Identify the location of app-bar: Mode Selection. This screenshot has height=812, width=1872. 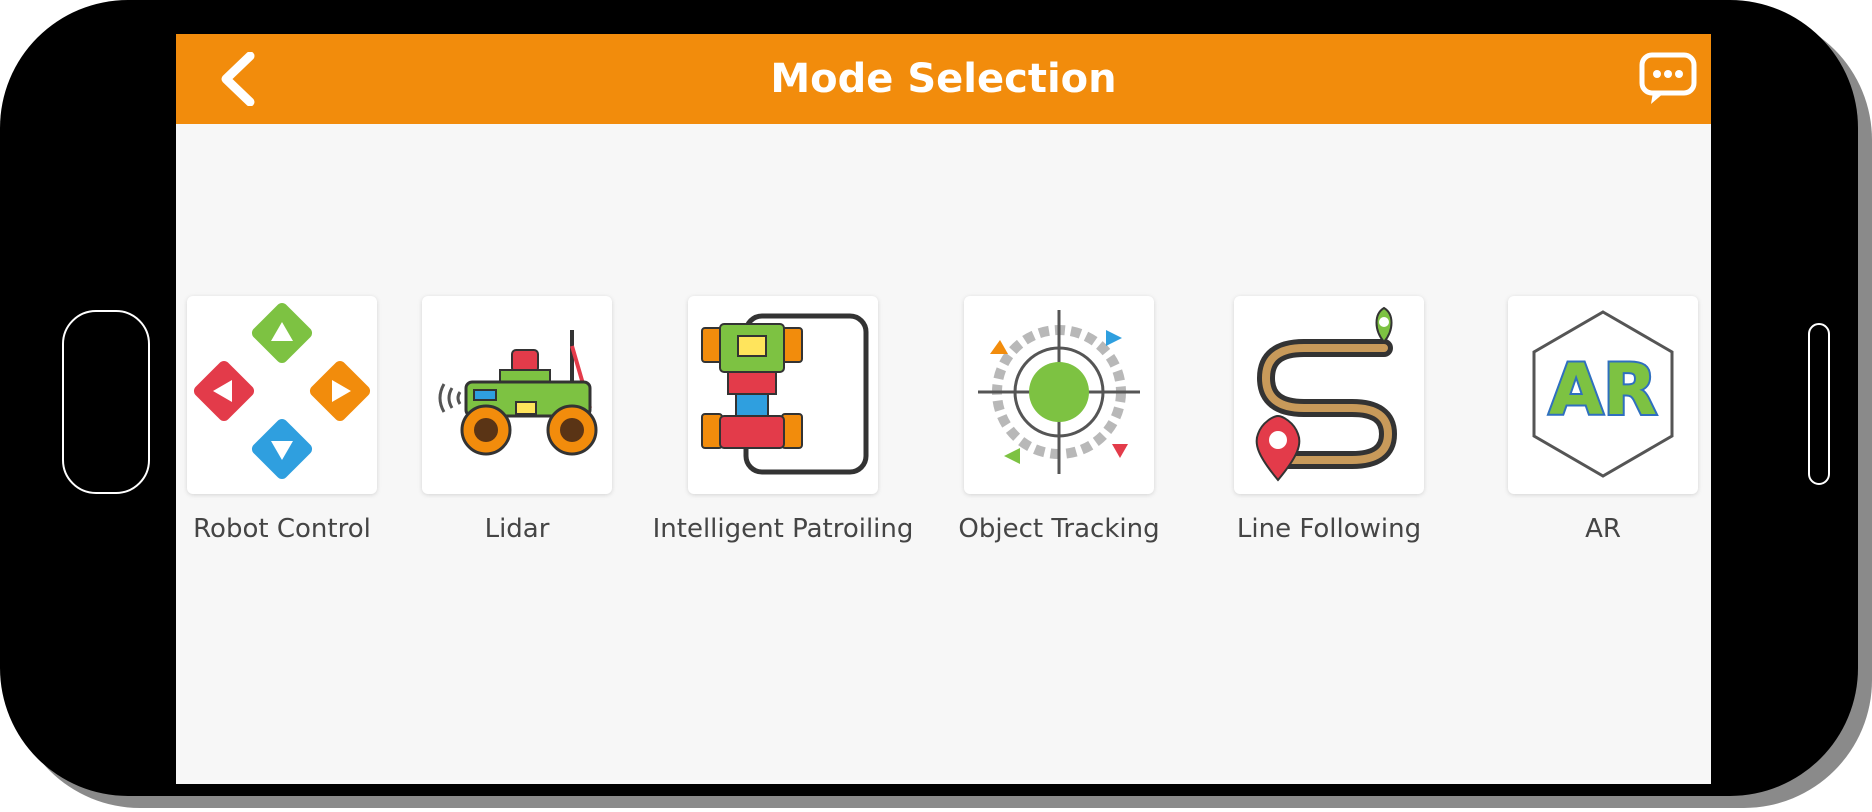
(943, 79).